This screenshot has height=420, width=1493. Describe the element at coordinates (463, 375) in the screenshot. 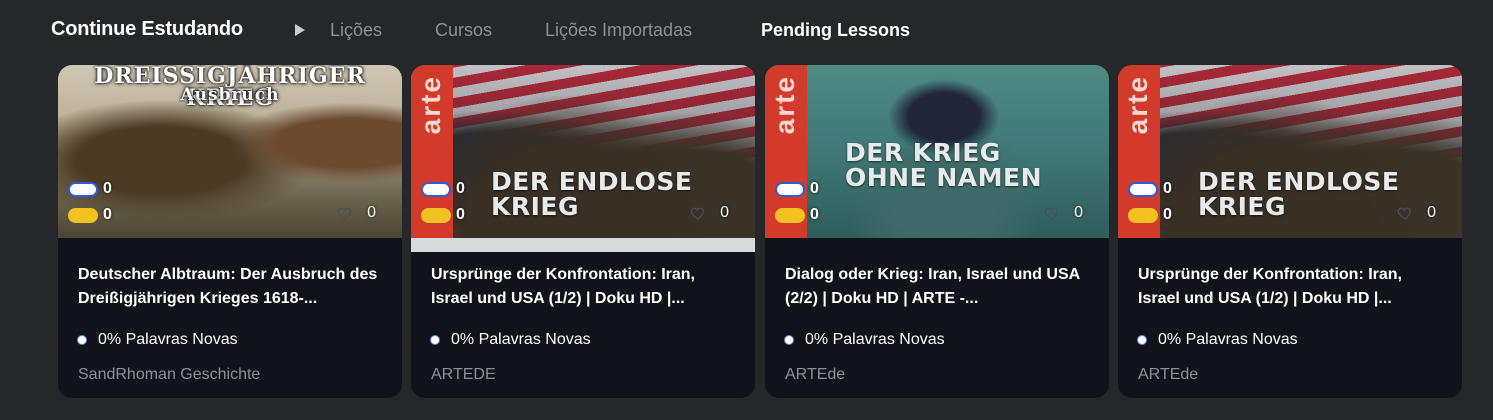

I see `channel-name: ARTEDE` at that location.